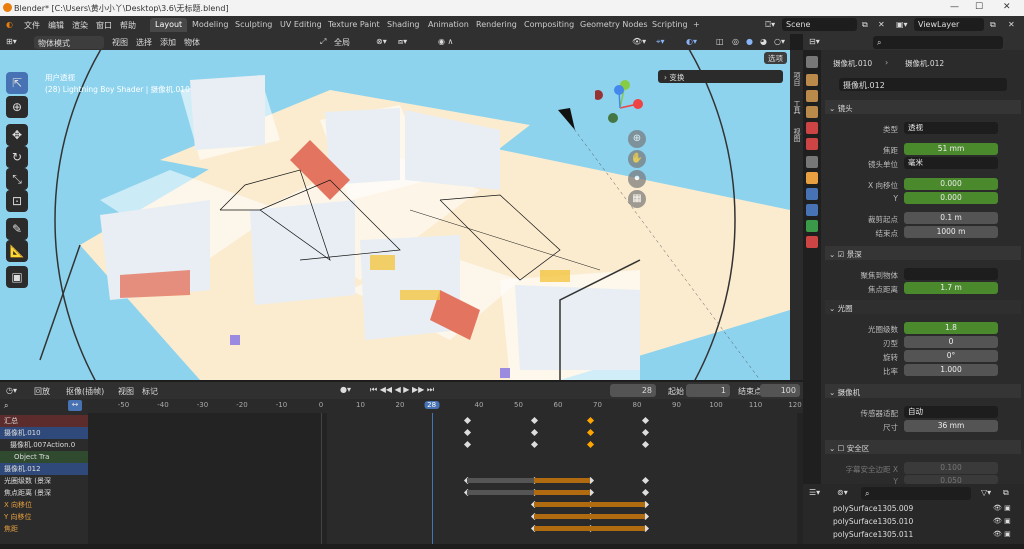  I want to click on blender-menu-icon: ◐, so click(9, 24).